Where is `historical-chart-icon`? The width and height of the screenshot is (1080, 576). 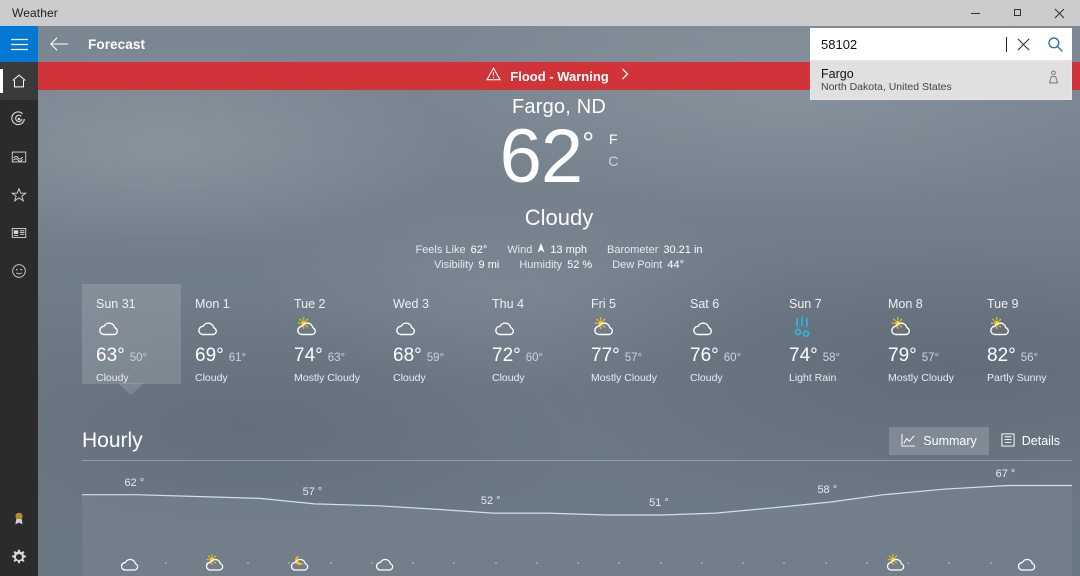
historical-chart-icon is located at coordinates (19, 157).